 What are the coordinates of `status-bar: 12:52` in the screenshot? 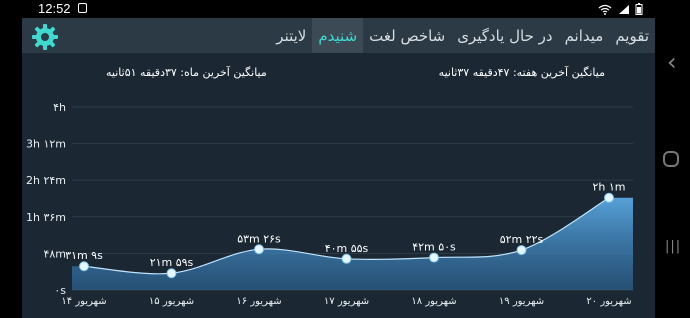 It's located at (345, 9).